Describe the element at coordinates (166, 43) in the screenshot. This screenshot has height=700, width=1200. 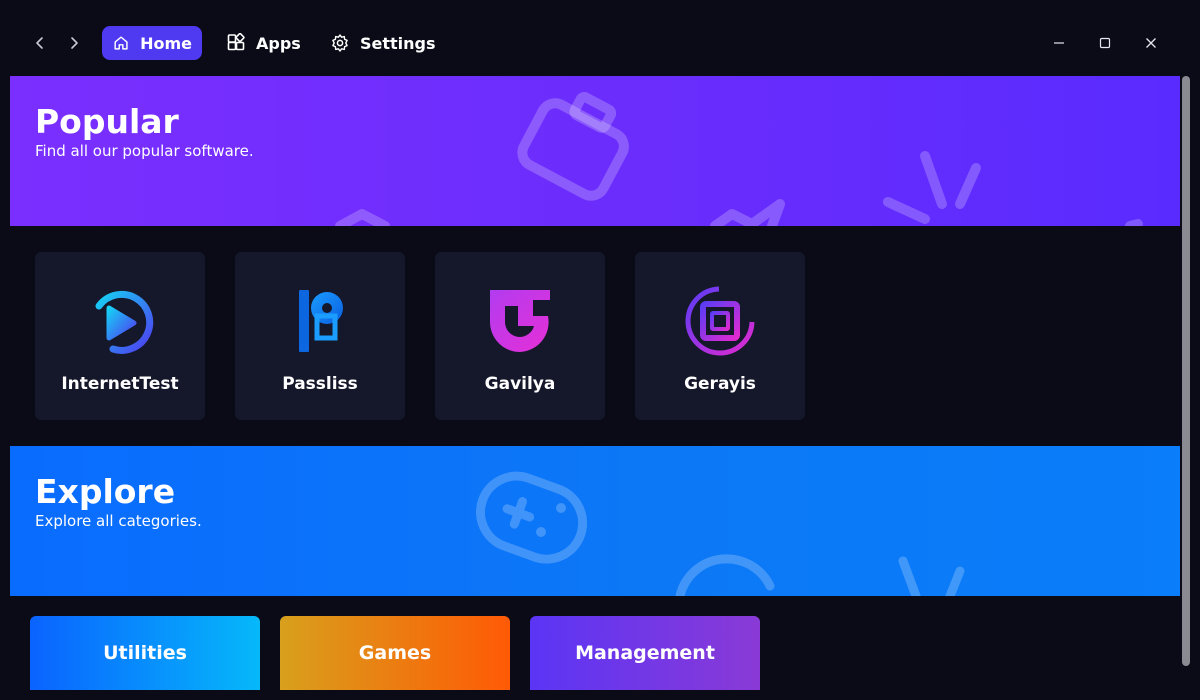
I see `tab-home-label: Home` at that location.